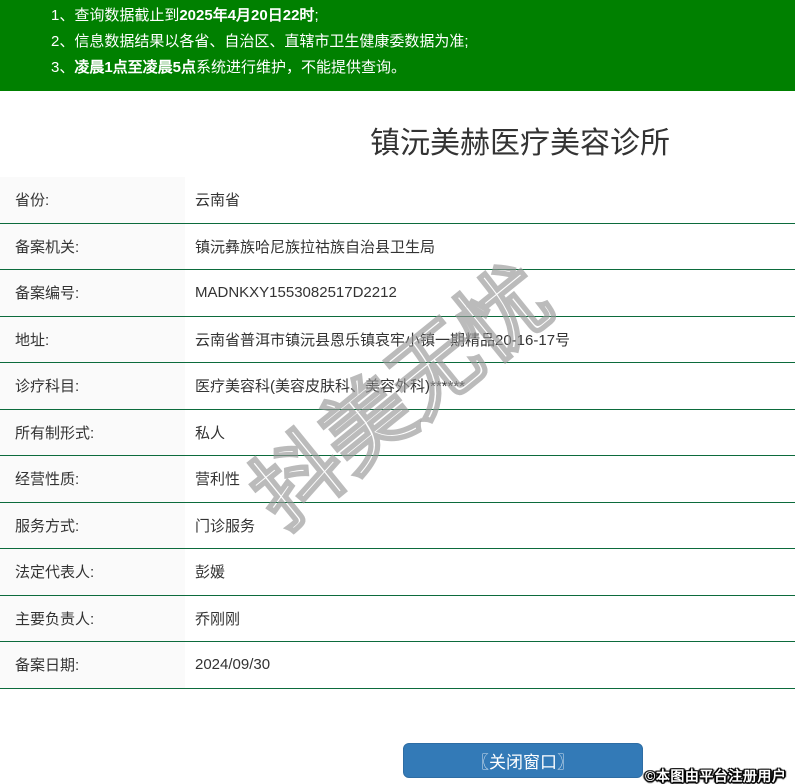 The width and height of the screenshot is (795, 784). What do you see at coordinates (260, 41) in the screenshot?
I see `notice-text: 2、信息数据结果以各省、自治区、直辖市卫生健康委数据为准;` at bounding box center [260, 41].